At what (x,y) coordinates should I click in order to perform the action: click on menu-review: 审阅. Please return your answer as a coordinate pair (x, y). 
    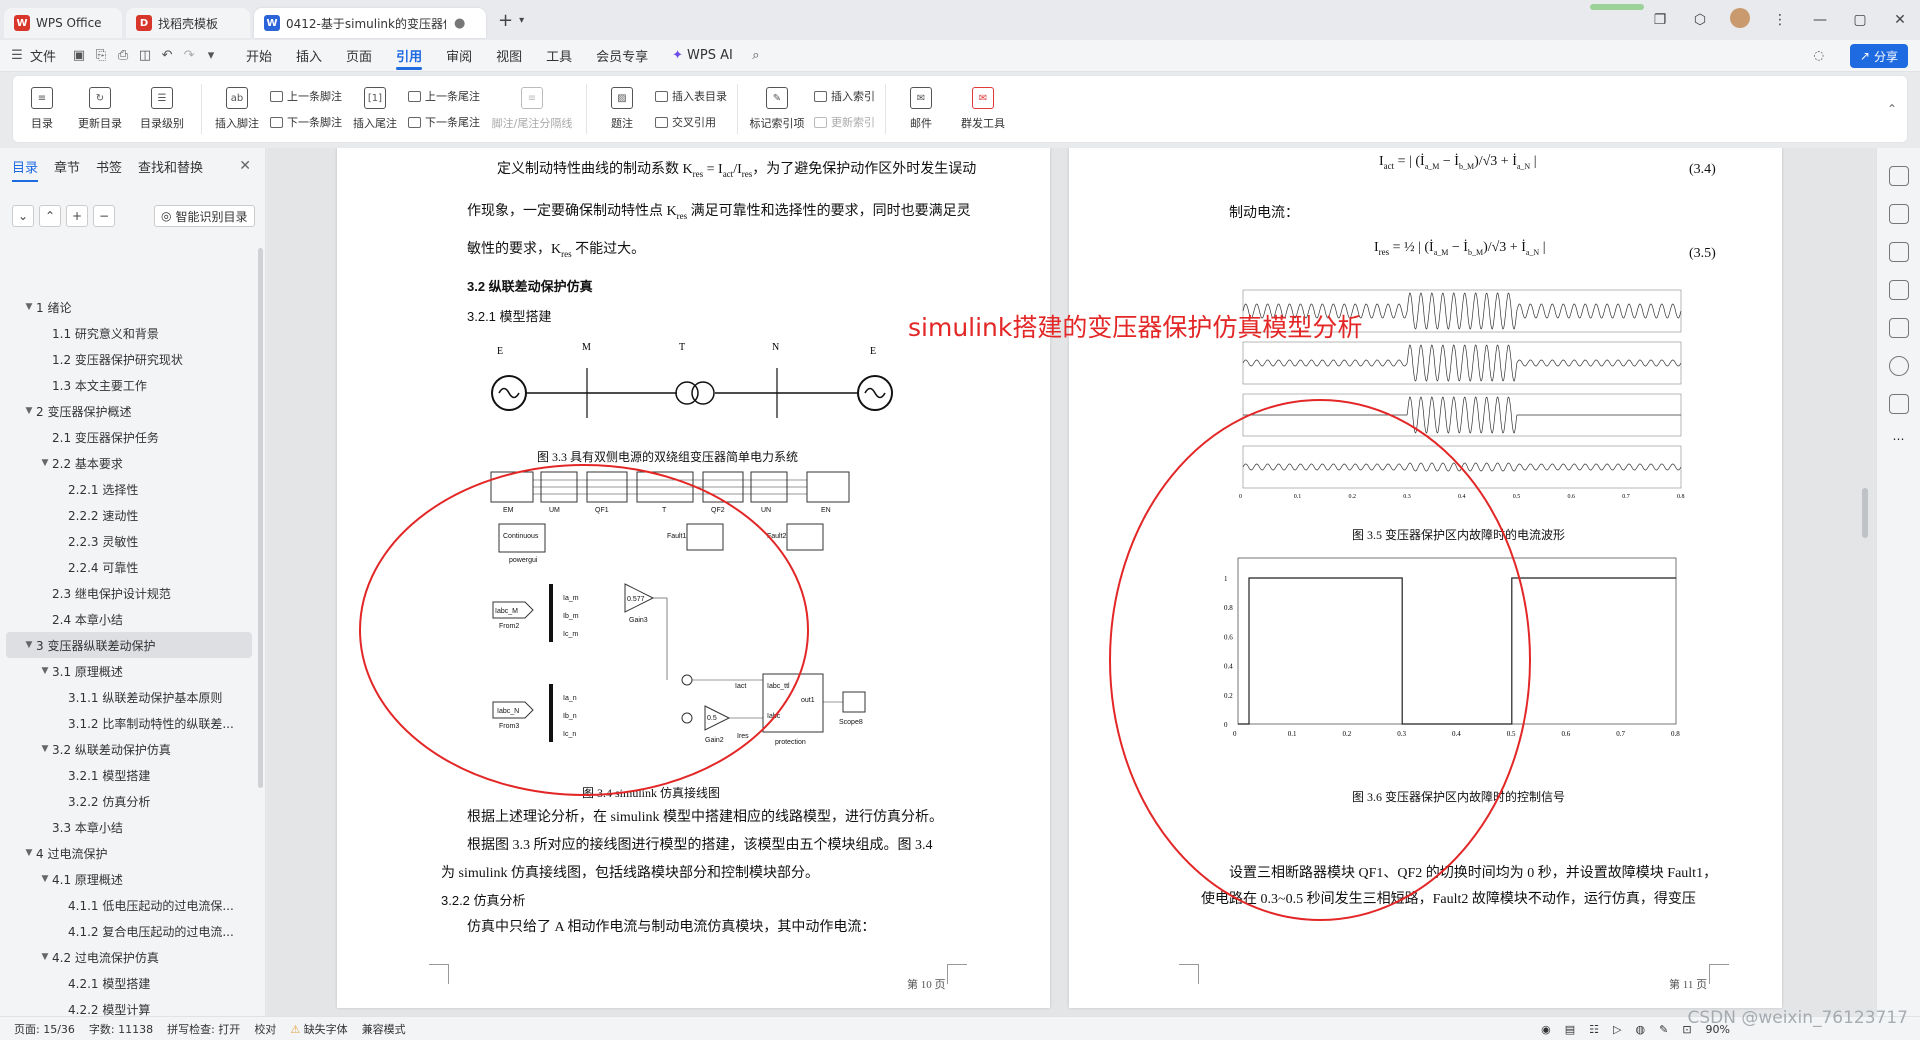
    Looking at the image, I should click on (459, 56).